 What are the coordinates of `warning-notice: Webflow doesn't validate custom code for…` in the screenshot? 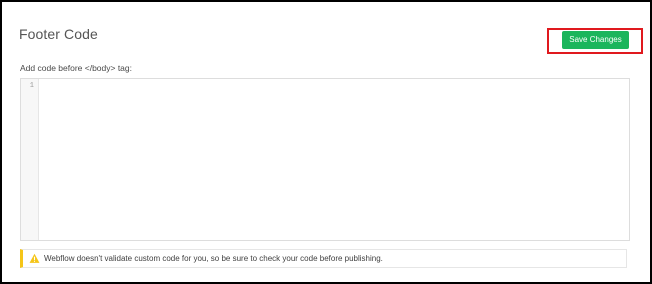 It's located at (323, 258).